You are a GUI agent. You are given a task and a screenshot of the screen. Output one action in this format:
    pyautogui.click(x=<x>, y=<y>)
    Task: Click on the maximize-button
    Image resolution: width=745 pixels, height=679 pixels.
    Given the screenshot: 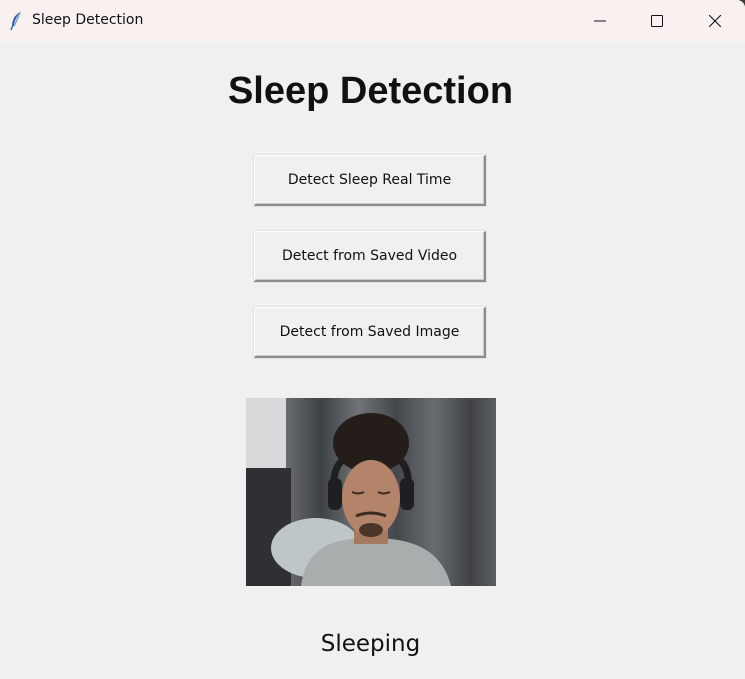 What is the action you would take?
    pyautogui.click(x=657, y=21)
    